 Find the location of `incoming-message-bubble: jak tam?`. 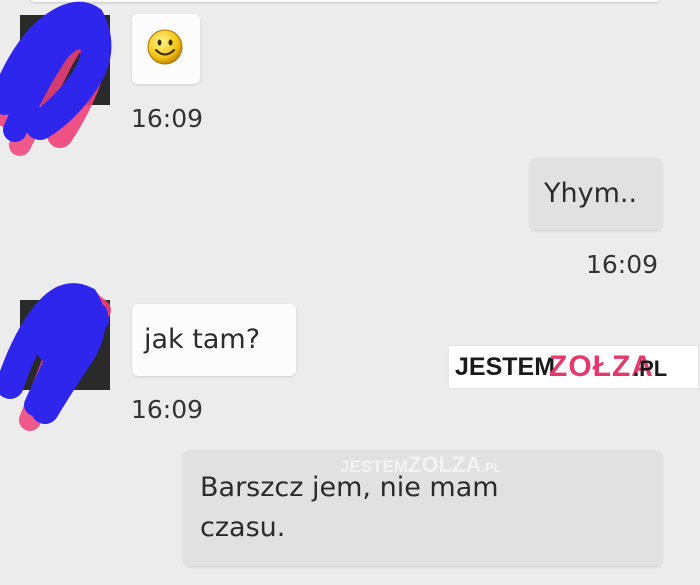

incoming-message-bubble: jak tam? is located at coordinates (214, 340).